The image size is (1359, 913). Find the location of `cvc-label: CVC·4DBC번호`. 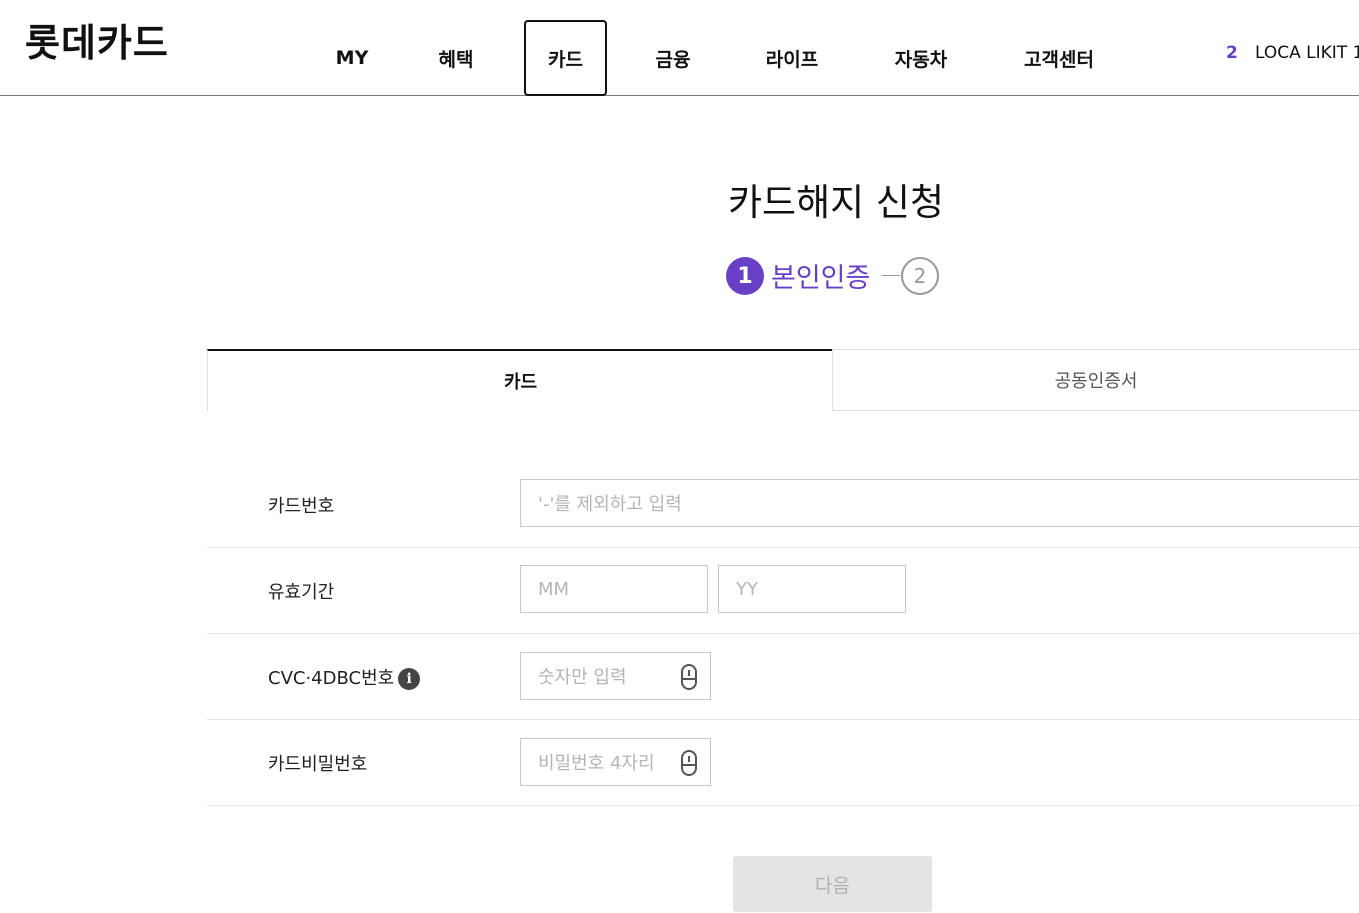

cvc-label: CVC·4DBC번호 is located at coordinates (331, 678).